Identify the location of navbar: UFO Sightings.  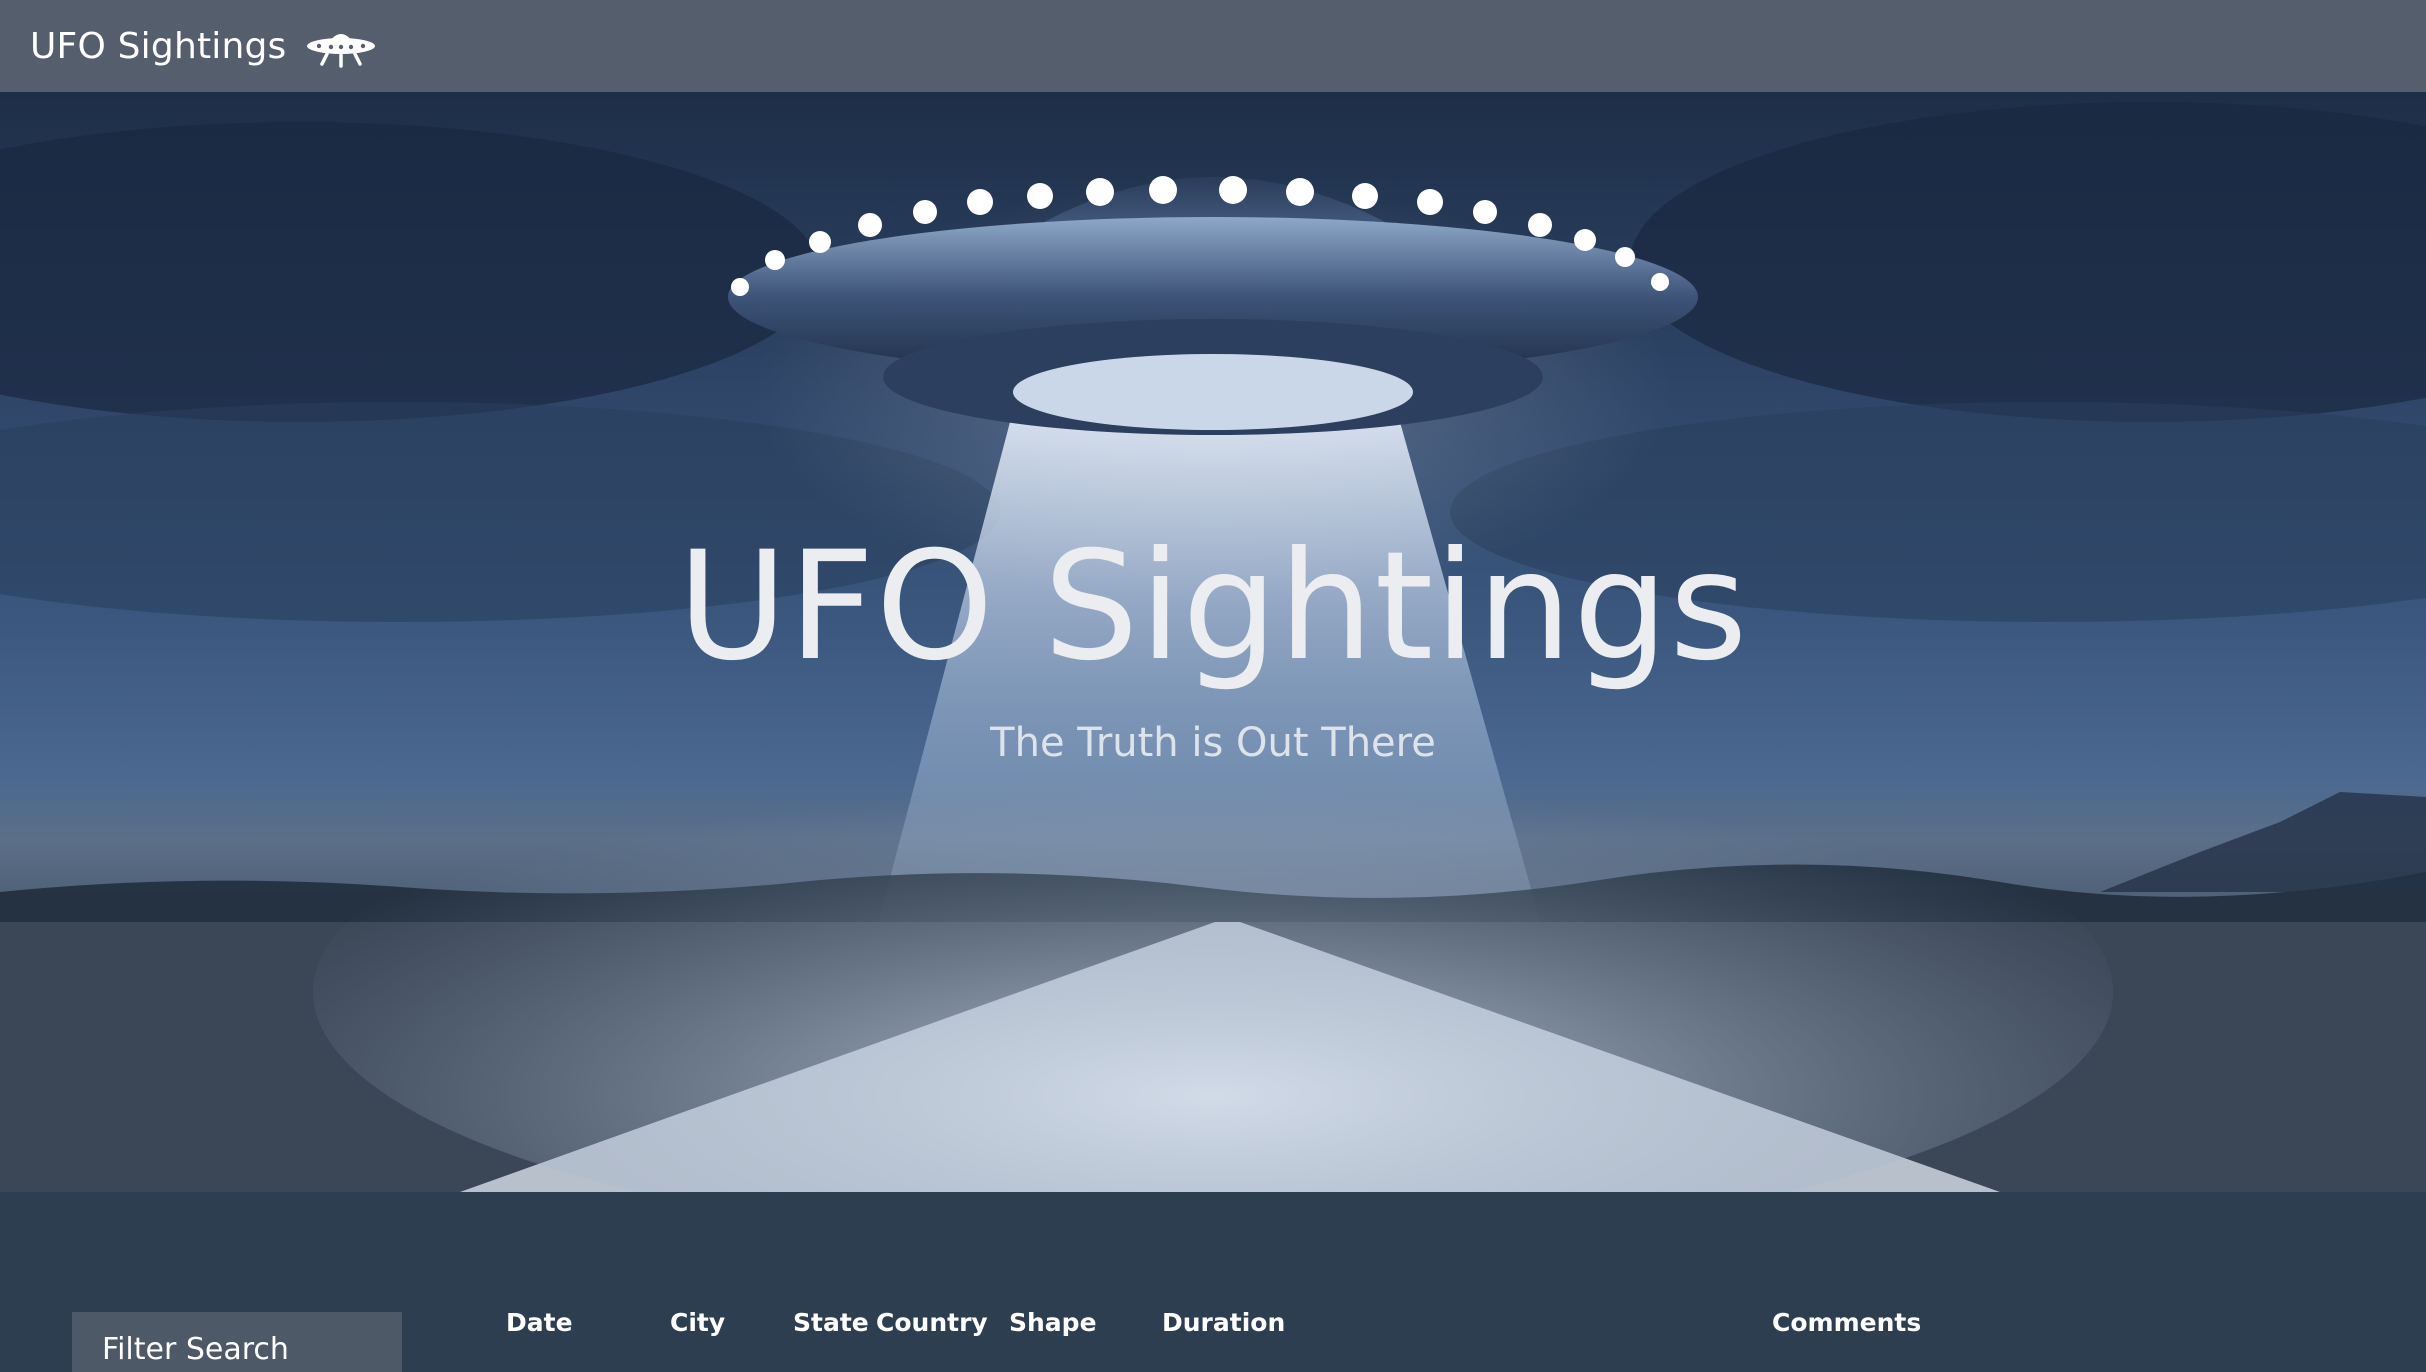
(1213, 46).